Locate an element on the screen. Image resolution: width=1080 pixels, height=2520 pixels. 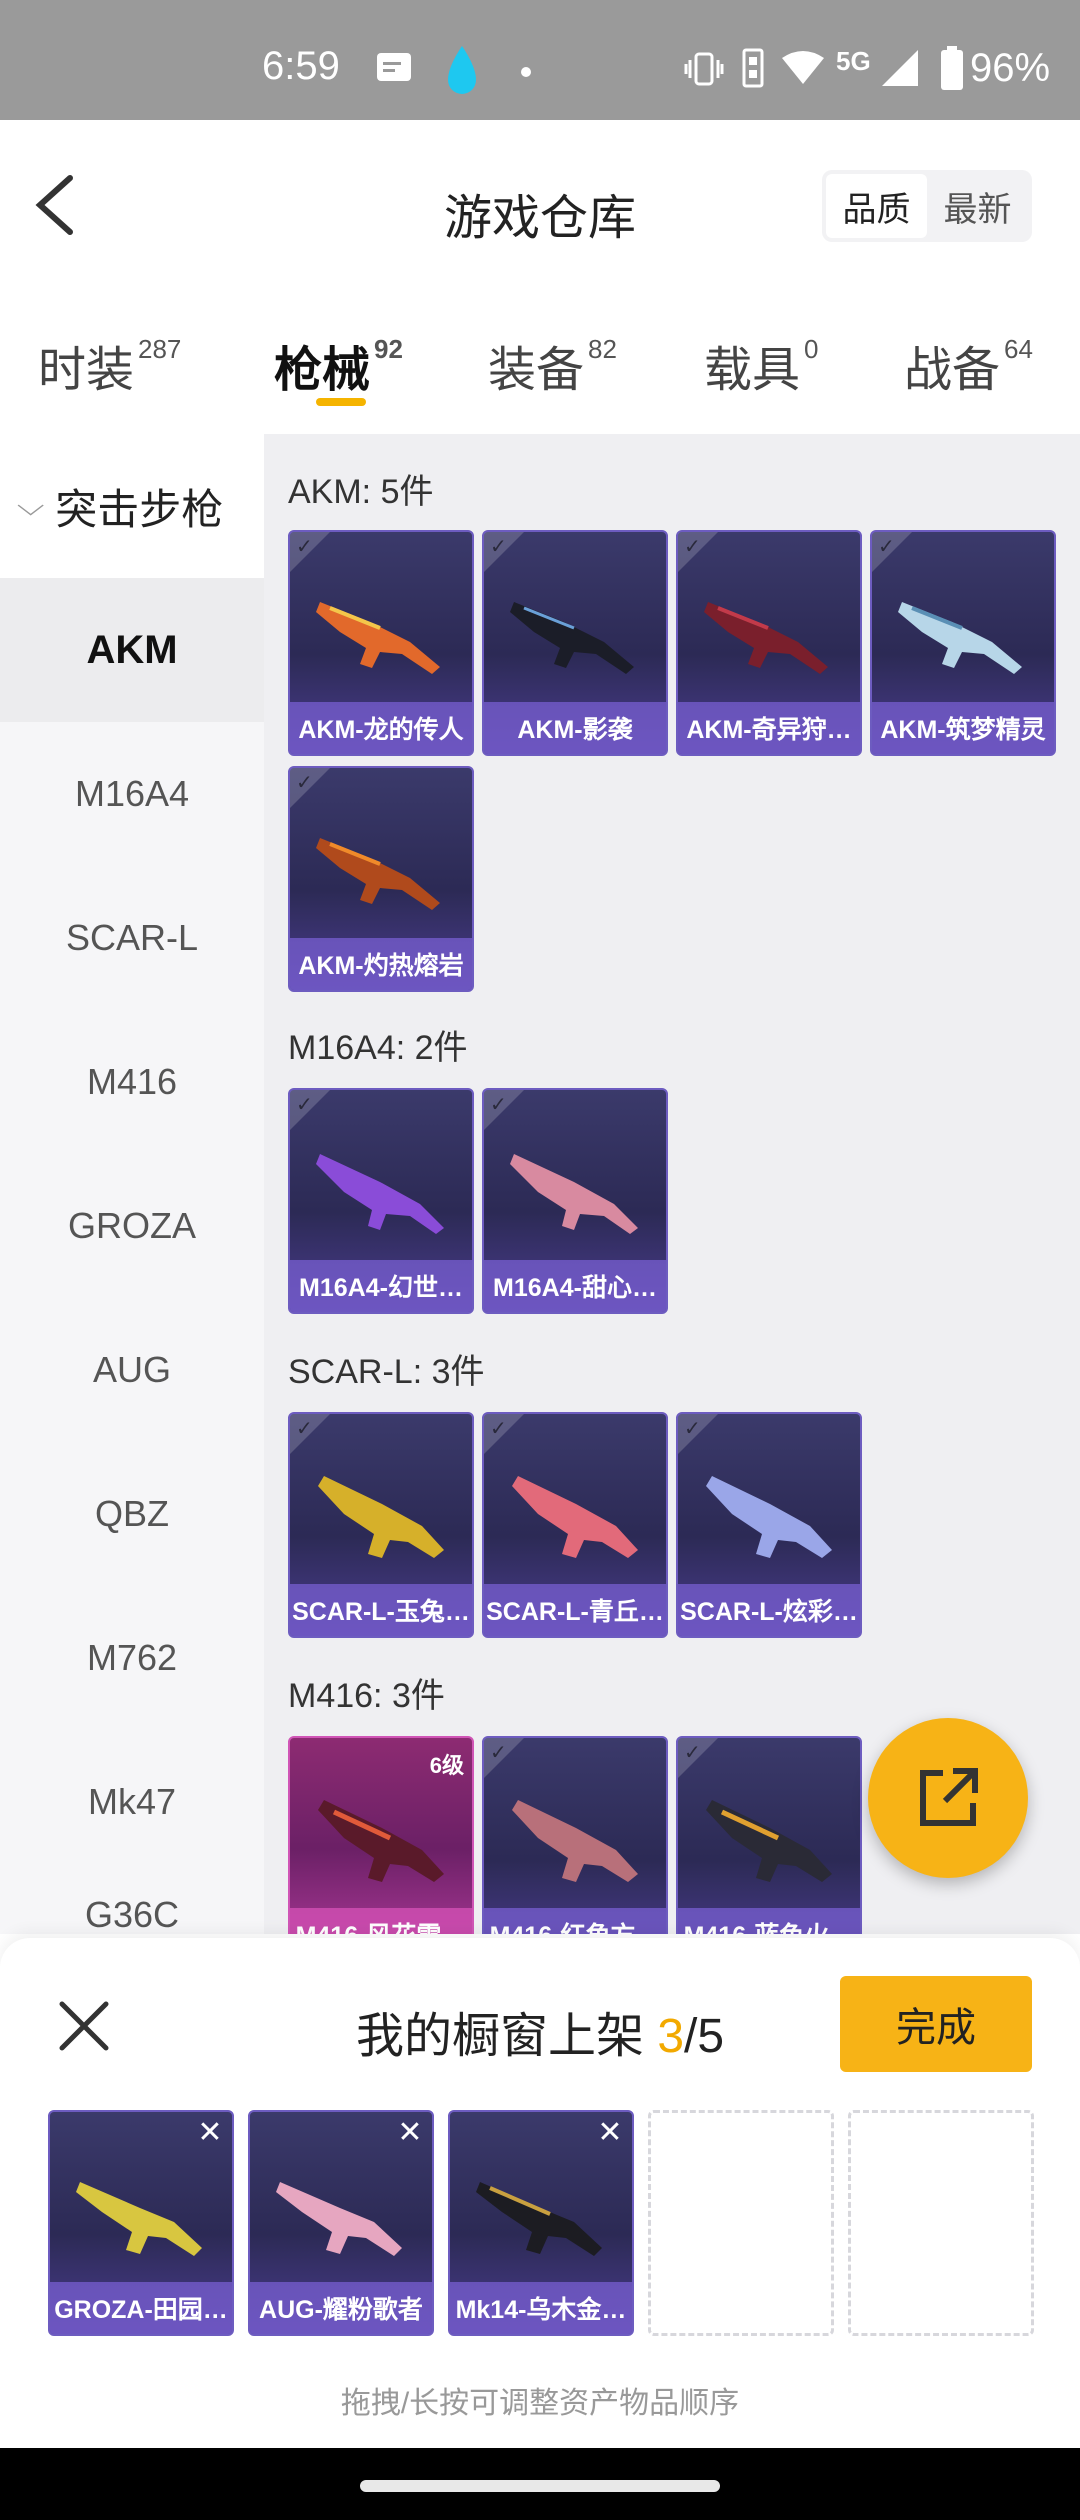
sidebar-item-aug: AUG is located at coordinates (132, 1370).